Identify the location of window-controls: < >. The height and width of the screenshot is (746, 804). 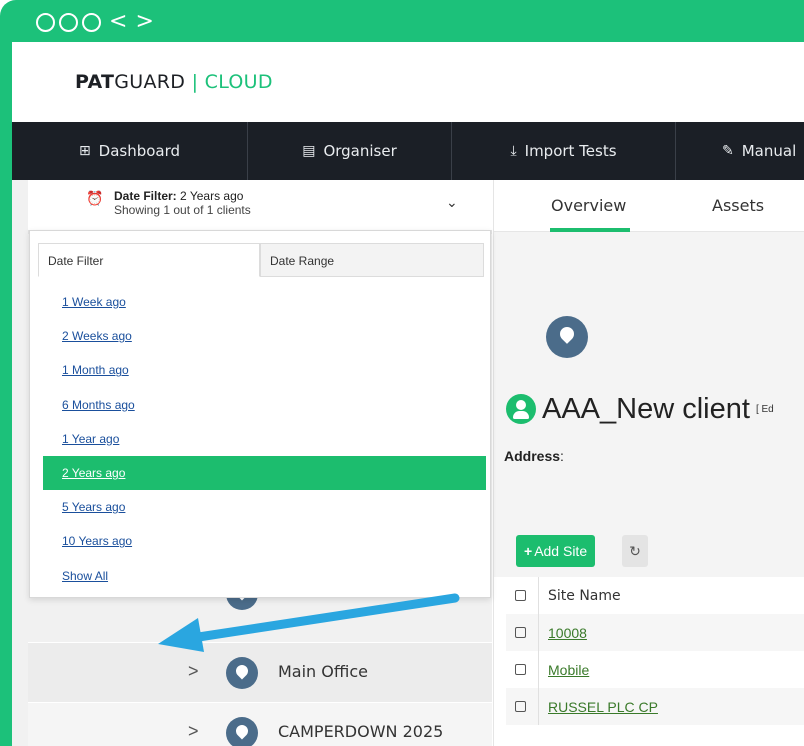
(95, 22).